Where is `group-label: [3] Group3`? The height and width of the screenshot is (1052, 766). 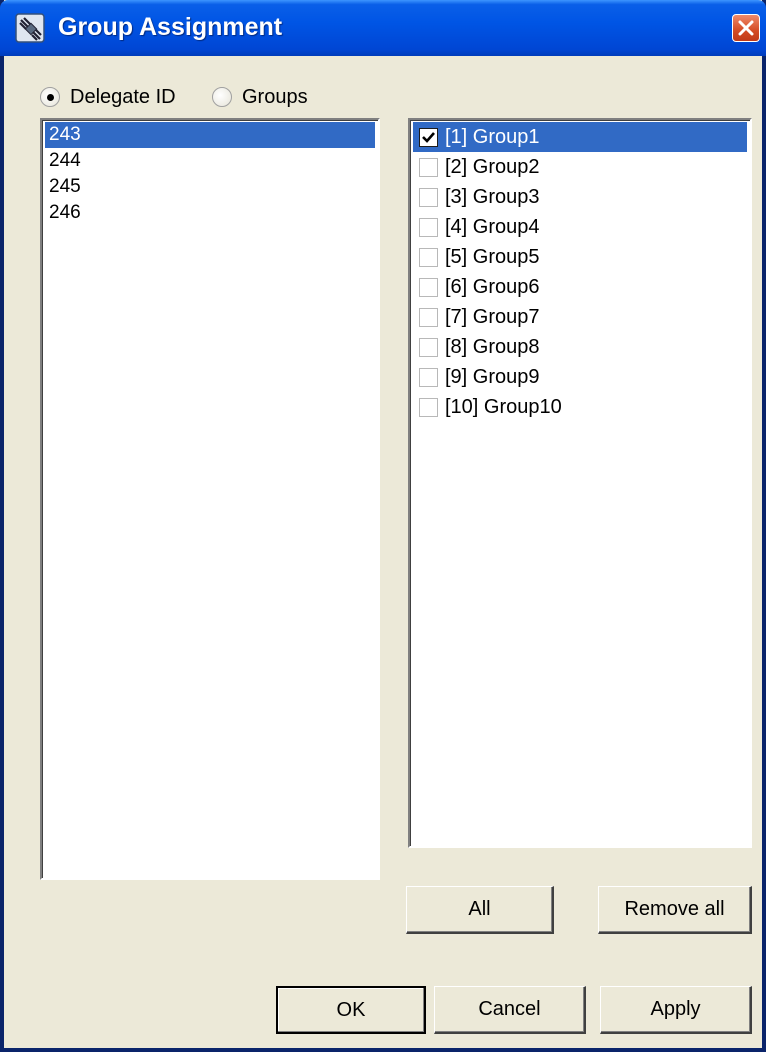
group-label: [3] Group3 is located at coordinates (492, 197).